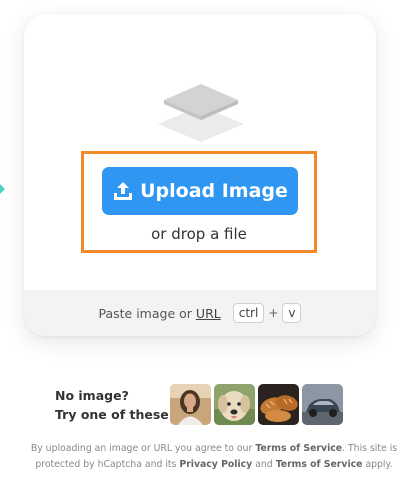  I want to click on sample-thumbnails, so click(256, 404).